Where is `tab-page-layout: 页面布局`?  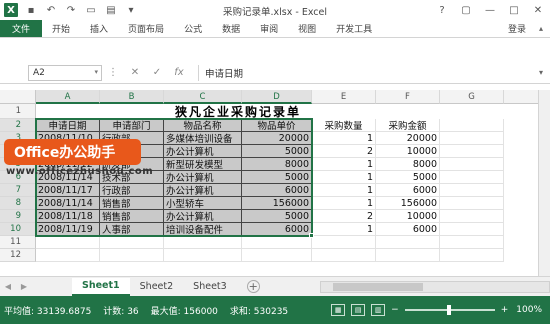
tab-page-layout: 页面布局 is located at coordinates (146, 28).